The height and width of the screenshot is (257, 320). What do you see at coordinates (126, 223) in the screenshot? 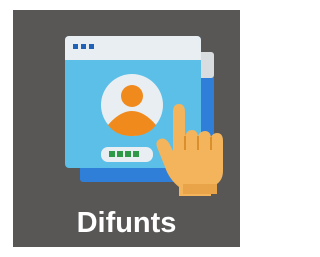
I see `app-label: Difunts` at bounding box center [126, 223].